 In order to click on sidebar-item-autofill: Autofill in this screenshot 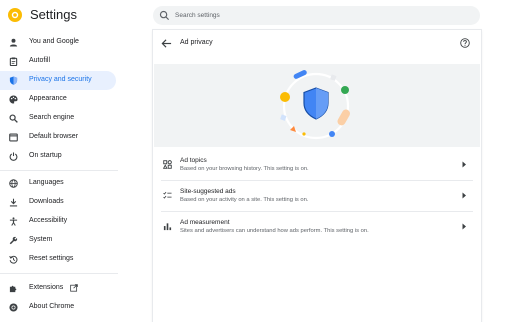, I will do `click(58, 61)`.